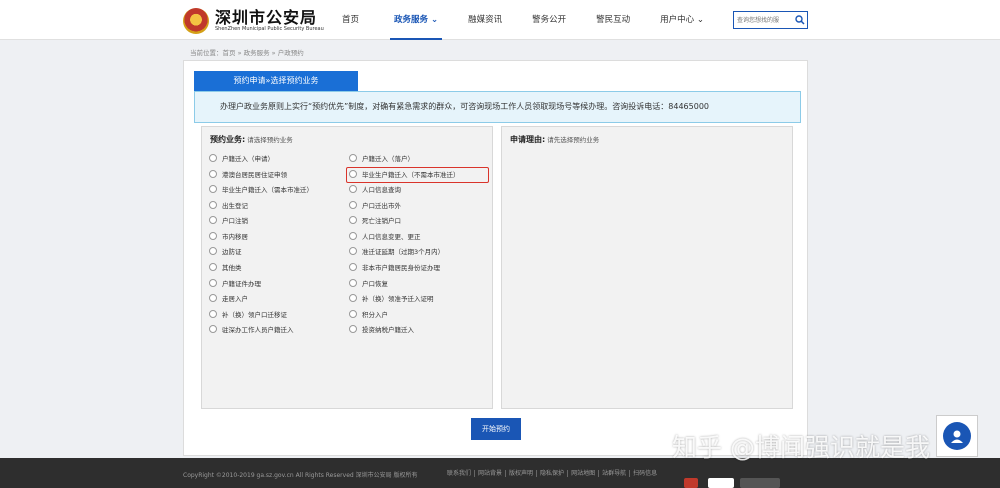 This screenshot has height=488, width=1000. What do you see at coordinates (228, 220) in the screenshot?
I see `business-option: 户口注销` at bounding box center [228, 220].